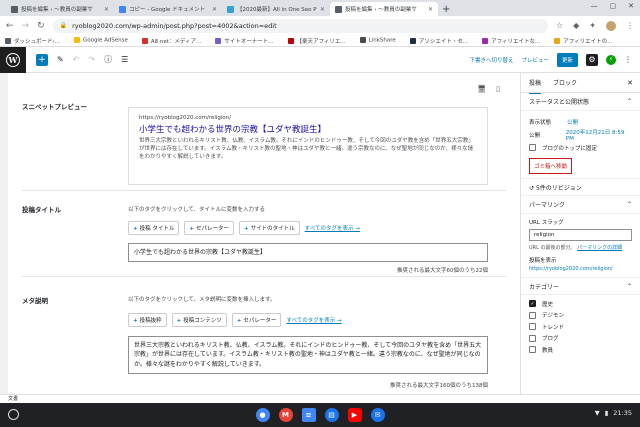 The image size is (640, 427). Describe the element at coordinates (147, 320) in the screenshot. I see `tag-chip-post-excerpt: + 投稿抜粋` at that location.